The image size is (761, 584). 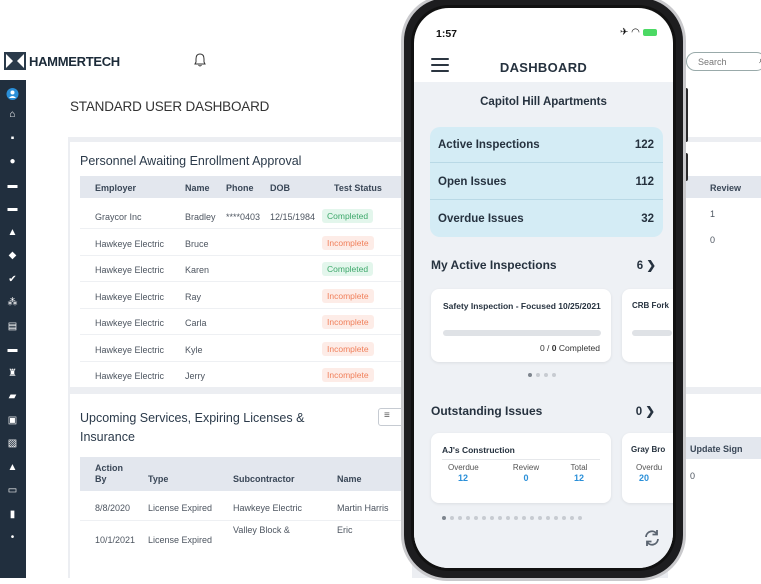 I want to click on overdue-label: Overdu, so click(x=649, y=467).